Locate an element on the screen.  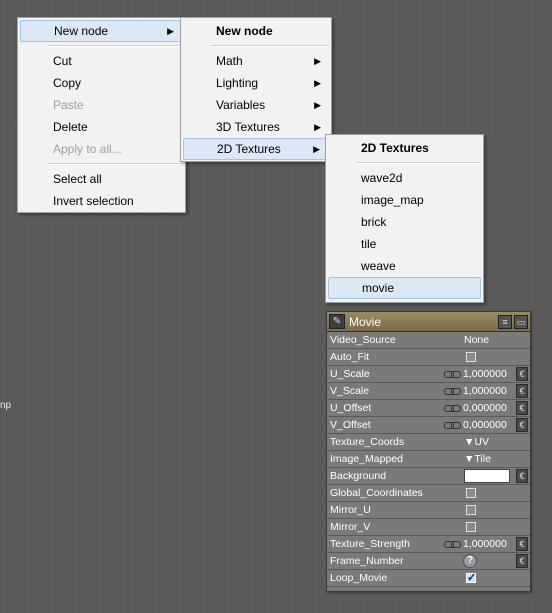
menu-item-label: Copy is located at coordinates (67, 83).